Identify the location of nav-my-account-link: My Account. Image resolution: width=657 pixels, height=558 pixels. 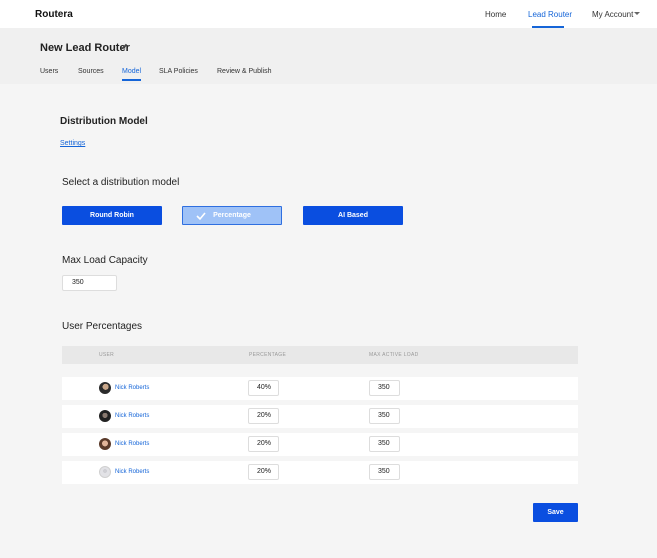
(612, 14).